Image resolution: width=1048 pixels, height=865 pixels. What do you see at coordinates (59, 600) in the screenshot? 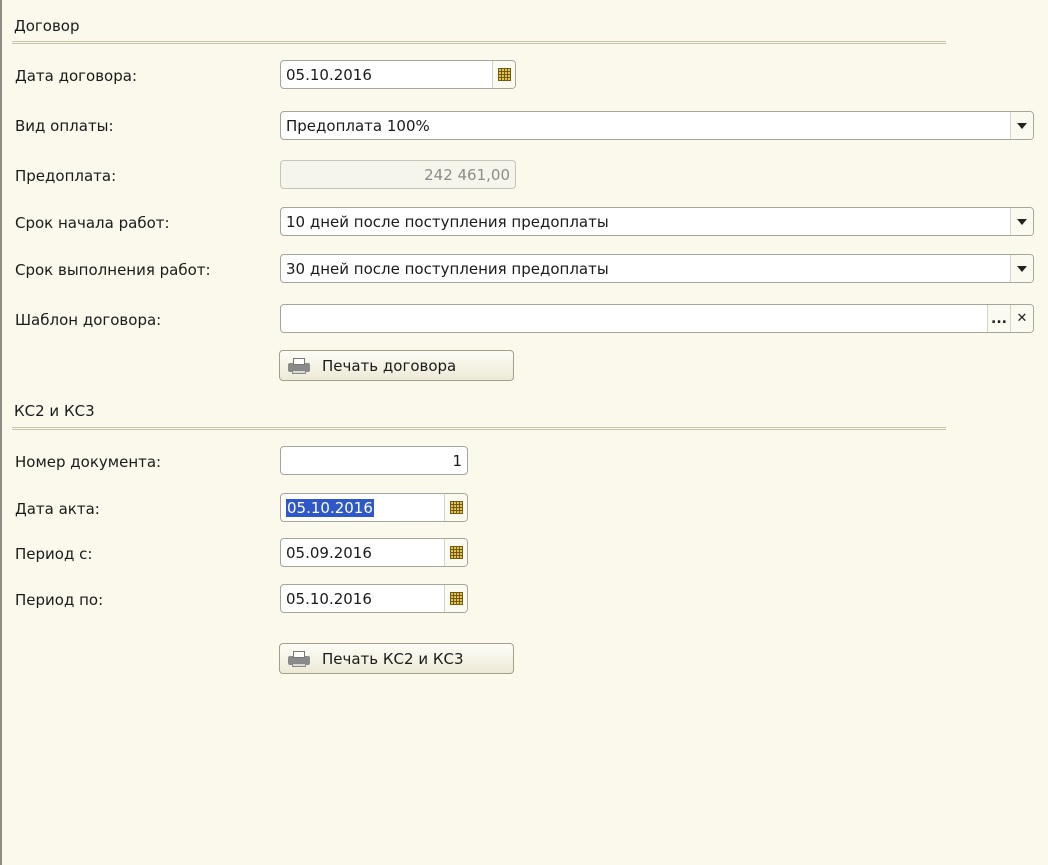
I see `period-to-label: Период по:` at bounding box center [59, 600].